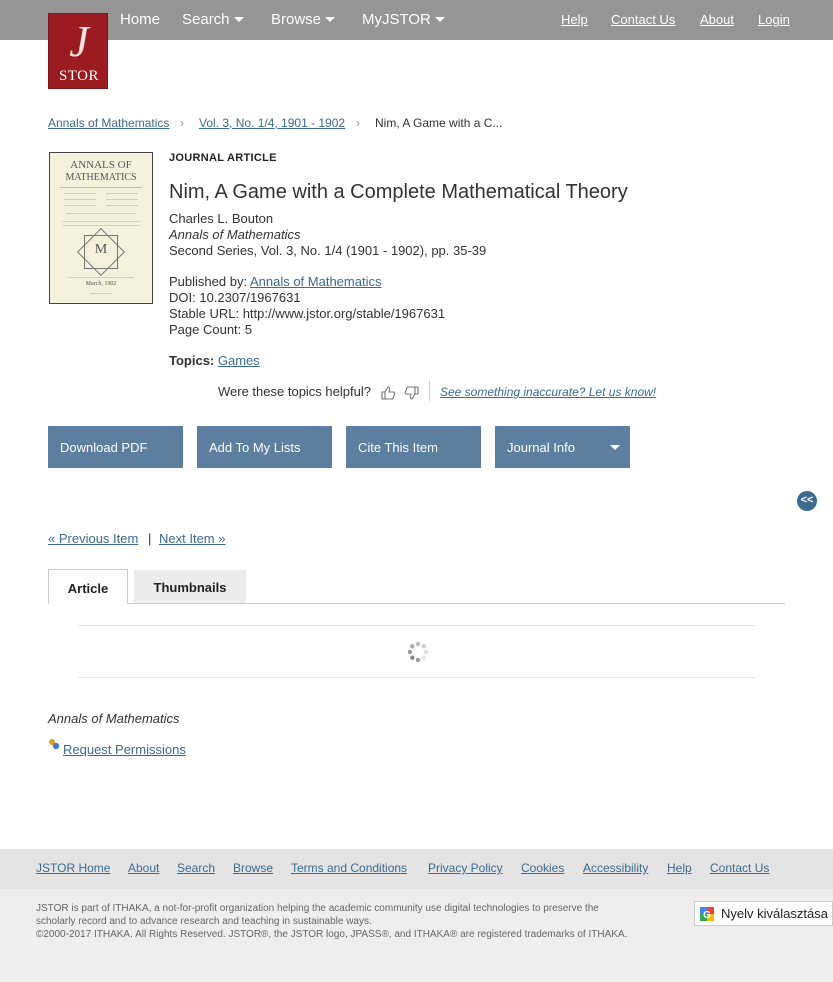  Describe the element at coordinates (221, 218) in the screenshot. I see `article-author: Charles L. Bouton` at that location.